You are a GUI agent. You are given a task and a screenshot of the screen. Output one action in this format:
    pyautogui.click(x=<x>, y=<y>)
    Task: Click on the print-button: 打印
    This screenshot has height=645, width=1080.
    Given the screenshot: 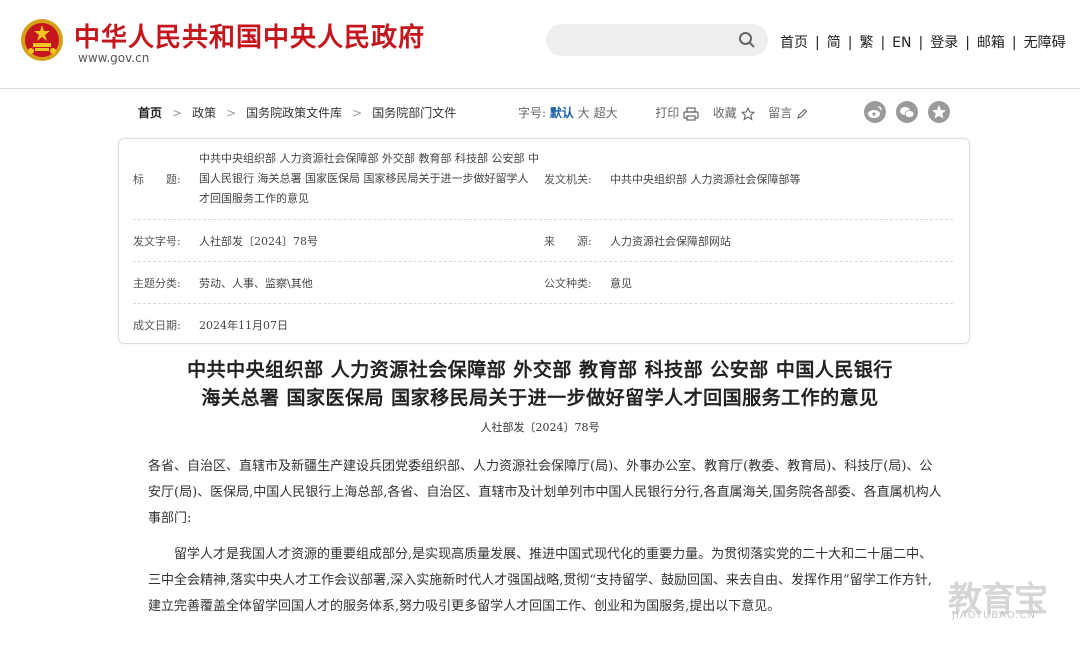 What is the action you would take?
    pyautogui.click(x=677, y=113)
    